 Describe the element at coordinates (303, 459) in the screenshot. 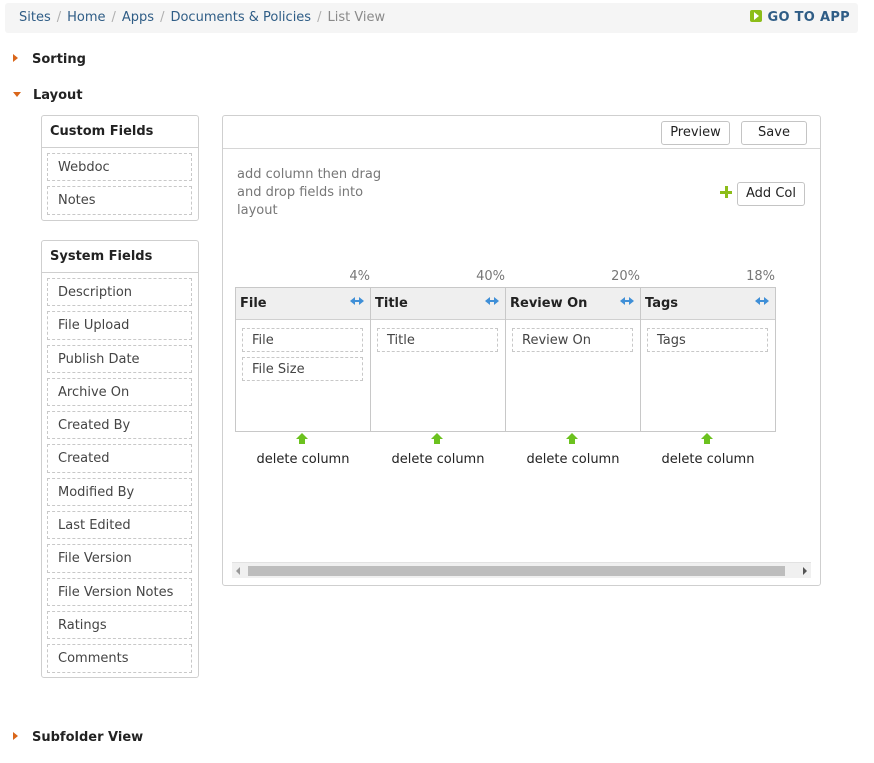

I see `delete-column-file: delete column` at that location.